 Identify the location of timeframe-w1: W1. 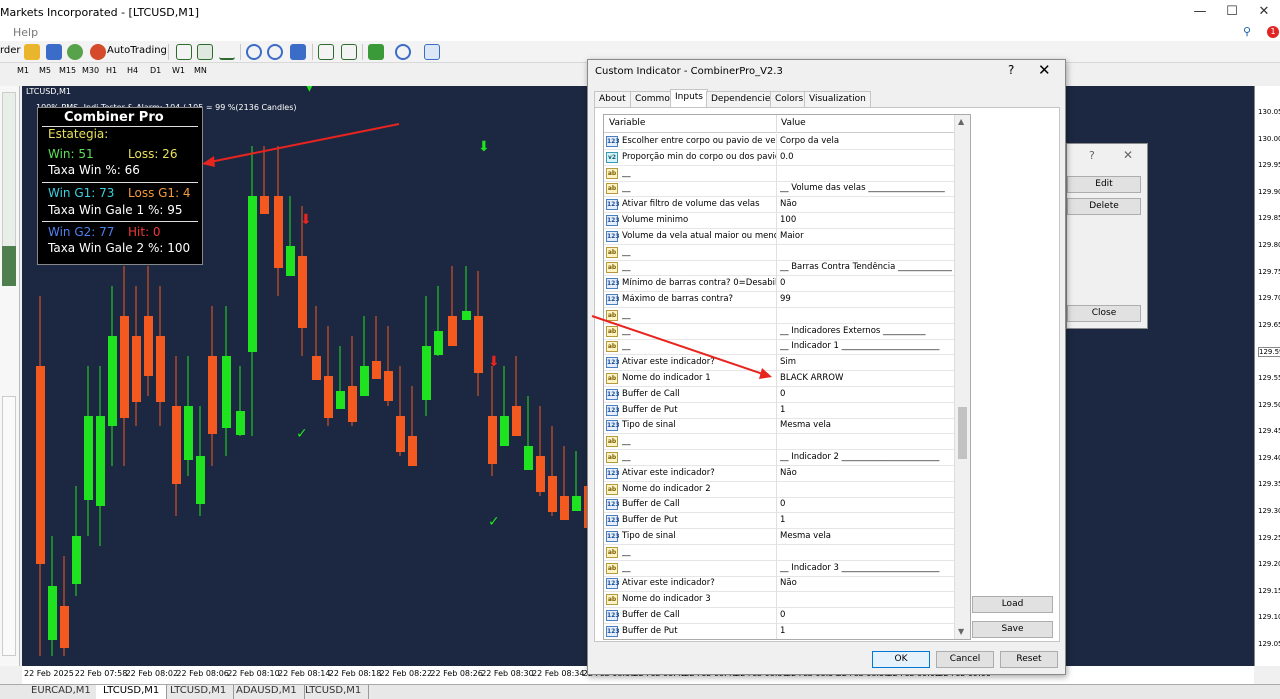
(178, 70).